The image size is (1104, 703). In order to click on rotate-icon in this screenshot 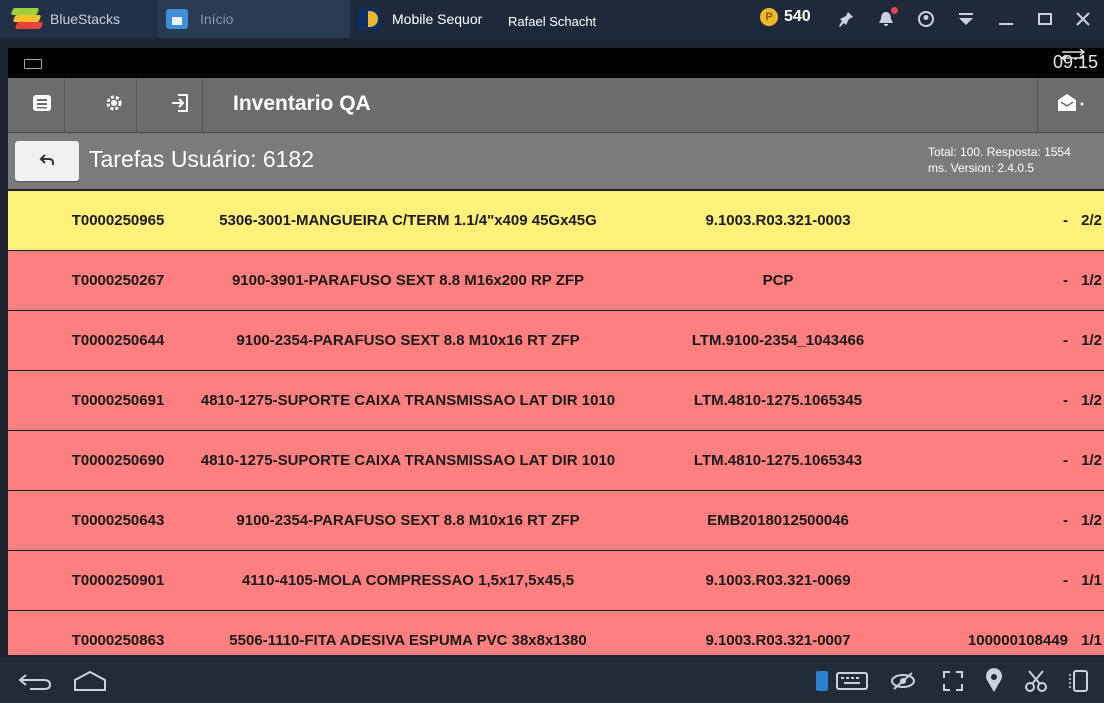, I will do `click(1080, 681)`.